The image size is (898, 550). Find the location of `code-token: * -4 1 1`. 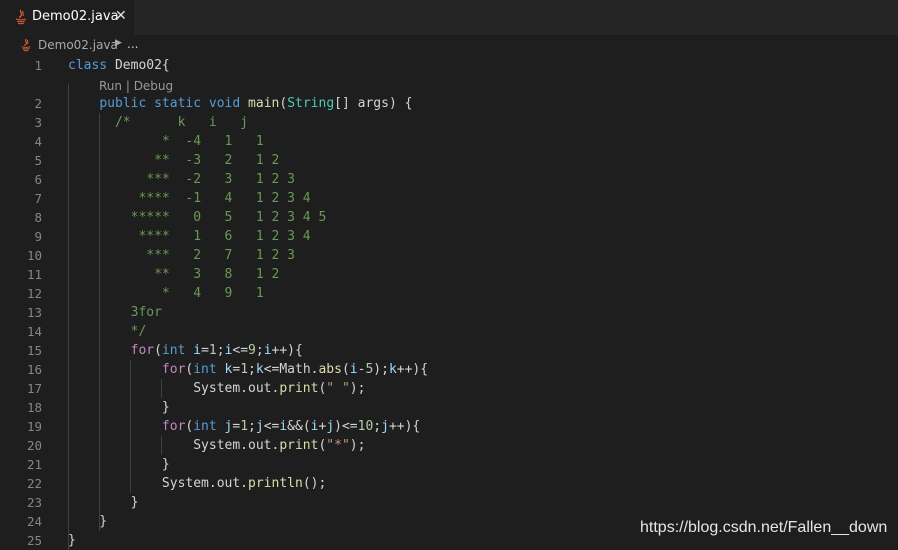

code-token: * -4 1 1 is located at coordinates (166, 141).